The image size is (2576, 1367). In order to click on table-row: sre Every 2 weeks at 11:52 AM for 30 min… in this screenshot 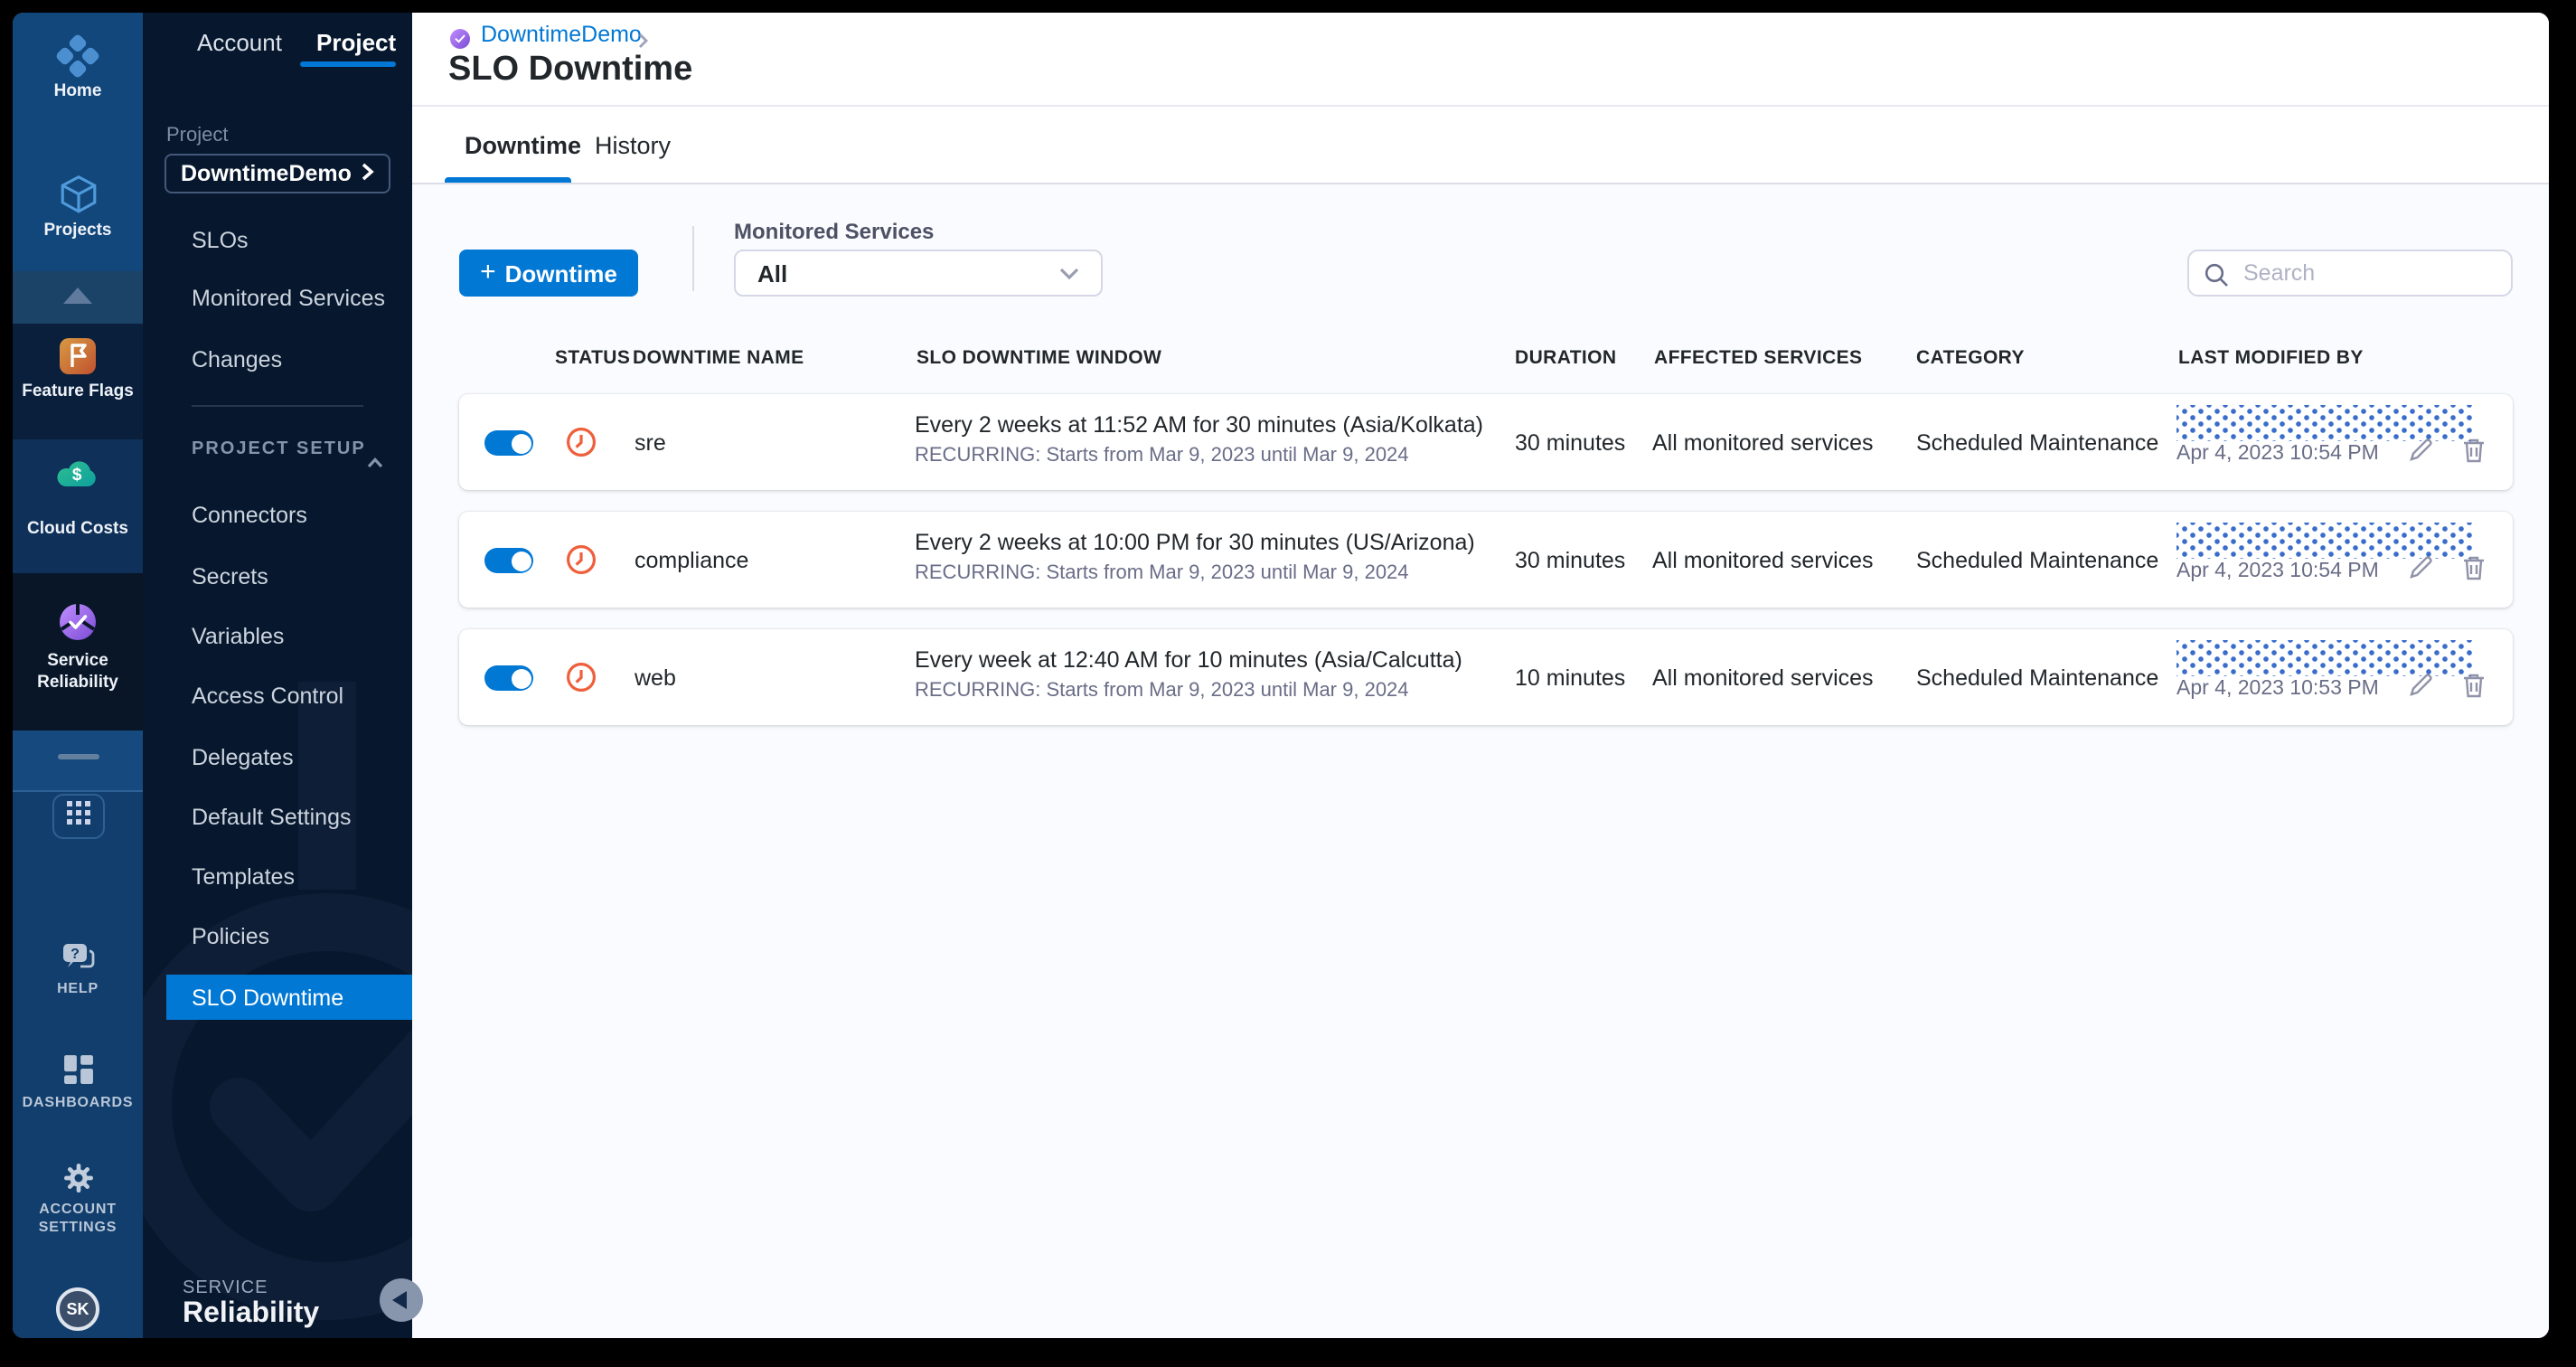, I will do `click(1486, 442)`.